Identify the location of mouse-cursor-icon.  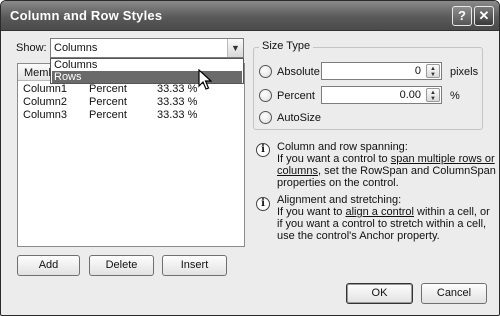
(205, 79).